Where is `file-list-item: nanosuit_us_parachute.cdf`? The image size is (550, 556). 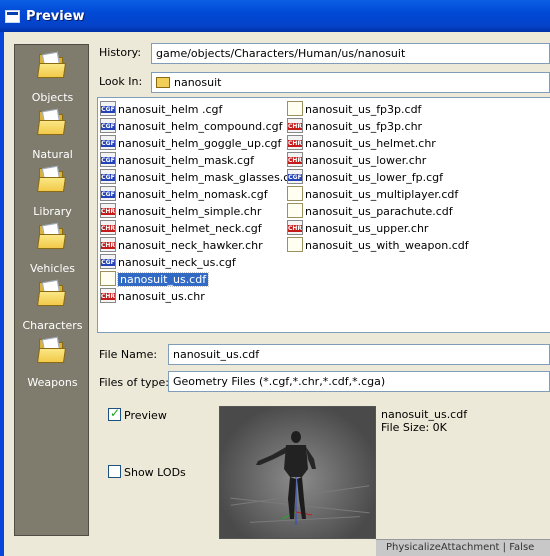 file-list-item: nanosuit_us_parachute.cdf is located at coordinates (370, 211).